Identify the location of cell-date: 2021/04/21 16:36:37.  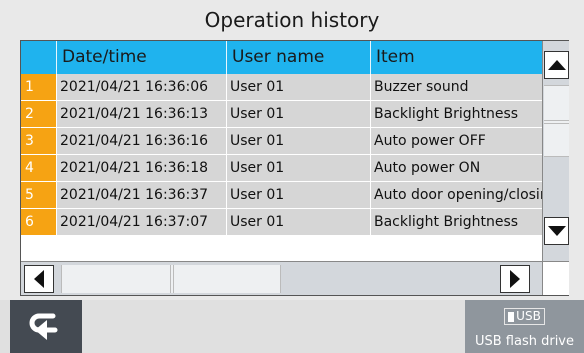
(142, 195).